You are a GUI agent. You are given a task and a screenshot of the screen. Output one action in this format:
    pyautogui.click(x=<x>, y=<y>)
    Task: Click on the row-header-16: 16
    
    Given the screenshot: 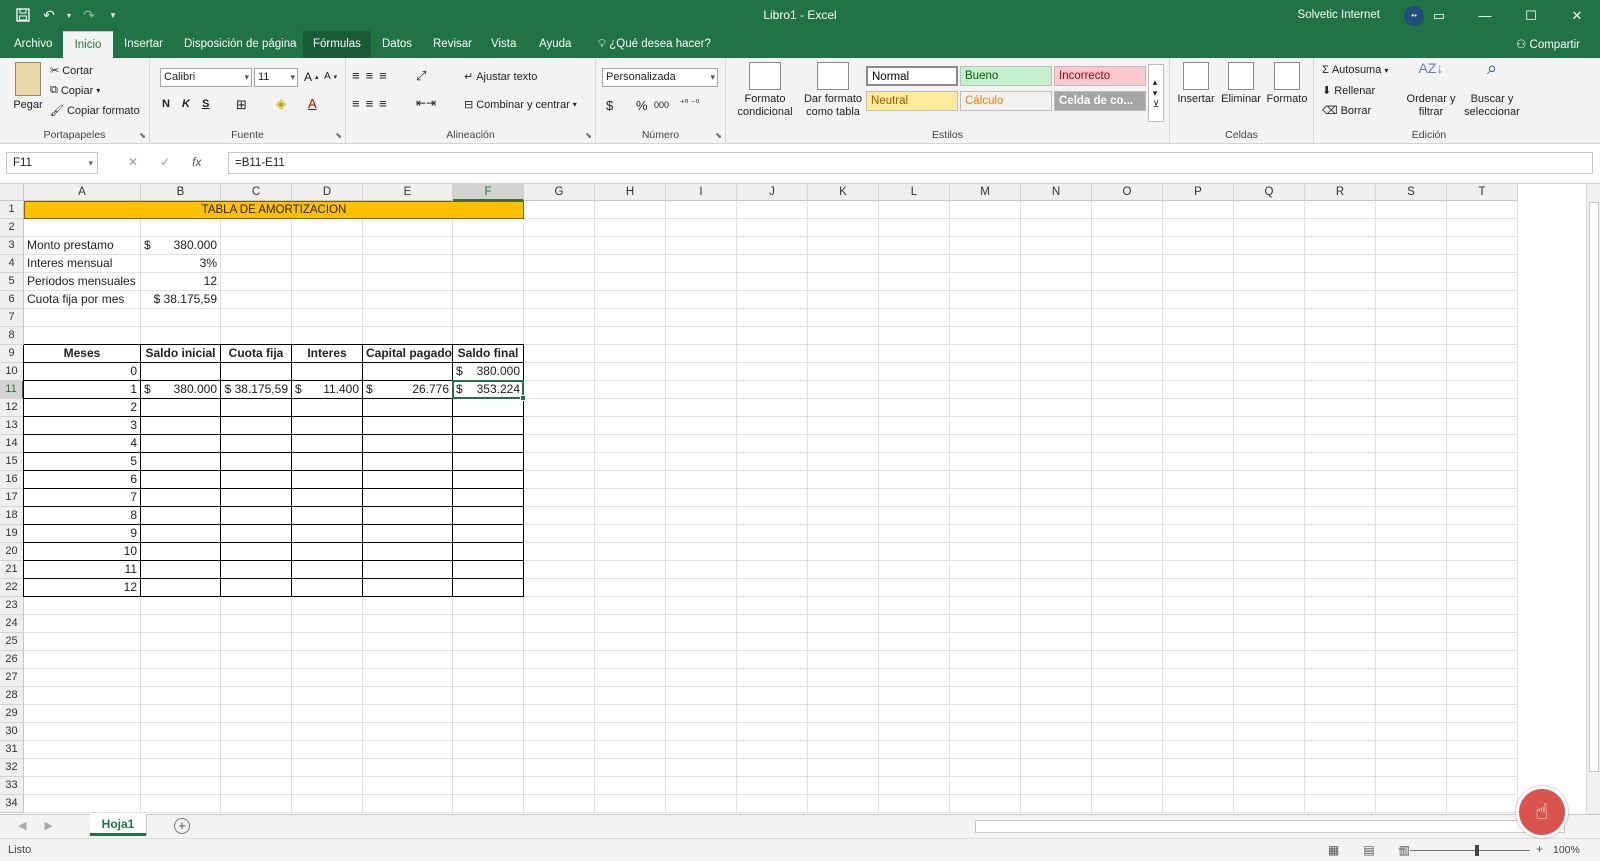 What is the action you would take?
    pyautogui.click(x=12, y=480)
    